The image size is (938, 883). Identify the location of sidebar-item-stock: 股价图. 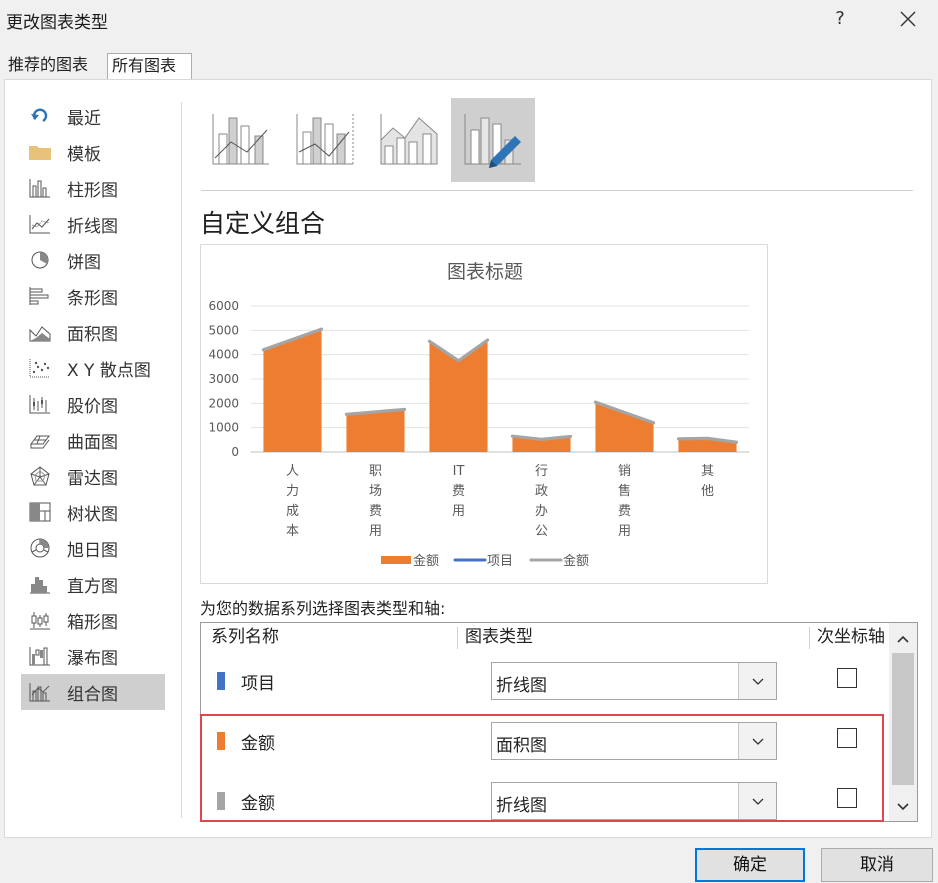
(93, 404).